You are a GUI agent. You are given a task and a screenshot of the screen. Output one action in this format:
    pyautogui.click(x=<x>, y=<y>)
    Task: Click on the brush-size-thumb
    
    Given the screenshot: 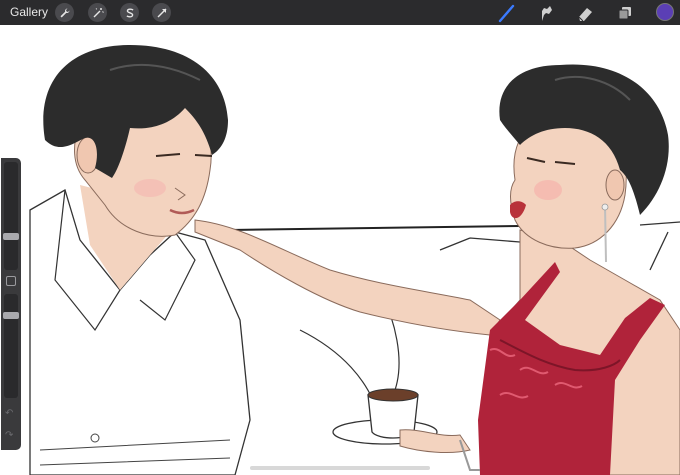 What is the action you would take?
    pyautogui.click(x=11, y=236)
    